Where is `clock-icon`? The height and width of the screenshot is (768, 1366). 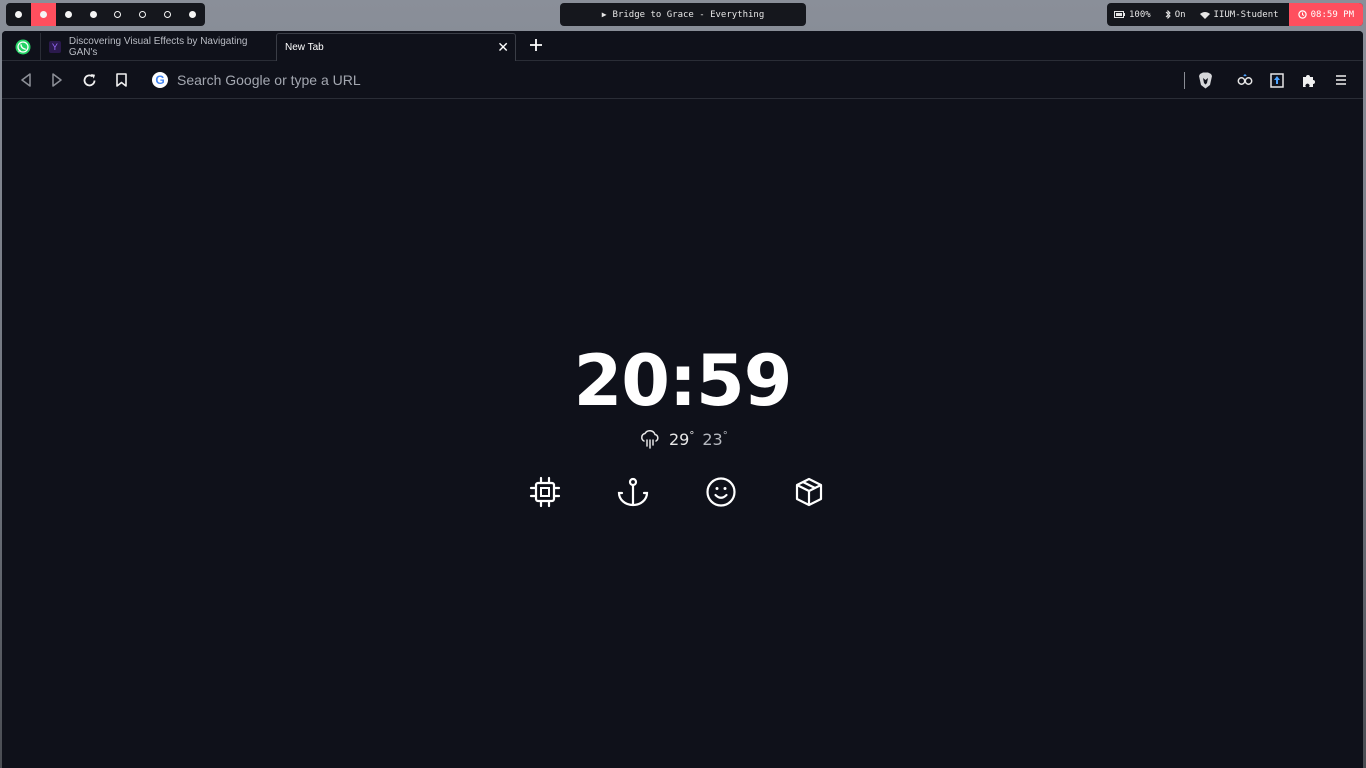 clock-icon is located at coordinates (1302, 14).